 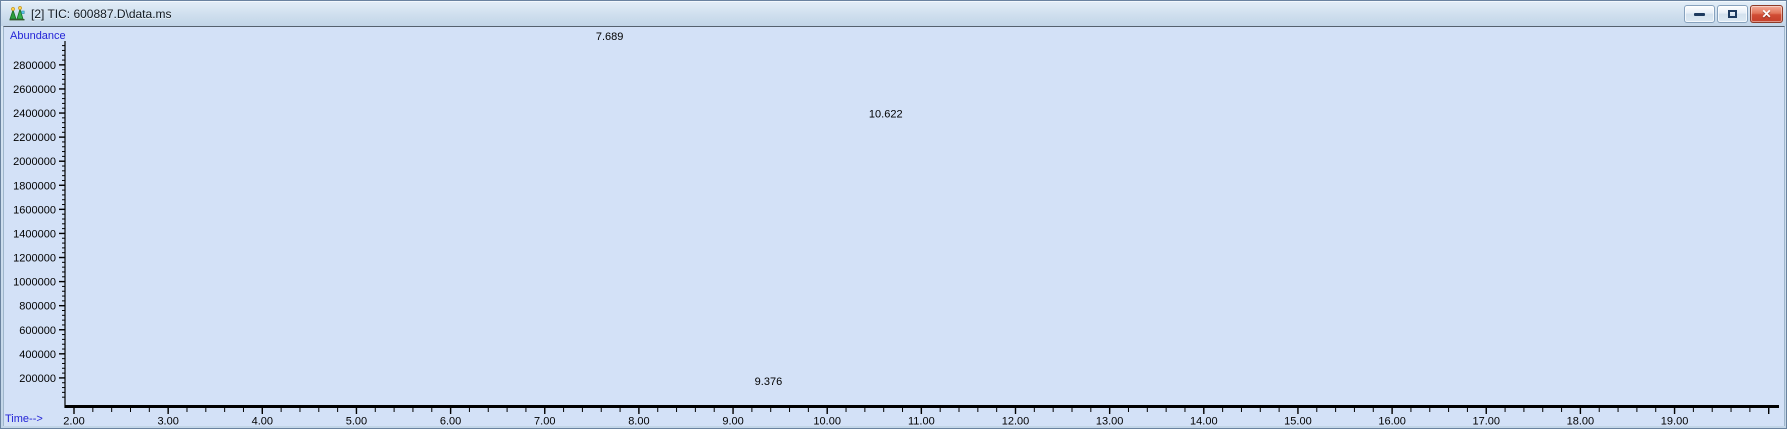 What do you see at coordinates (262, 422) in the screenshot?
I see `x-tick-label: 4.00` at bounding box center [262, 422].